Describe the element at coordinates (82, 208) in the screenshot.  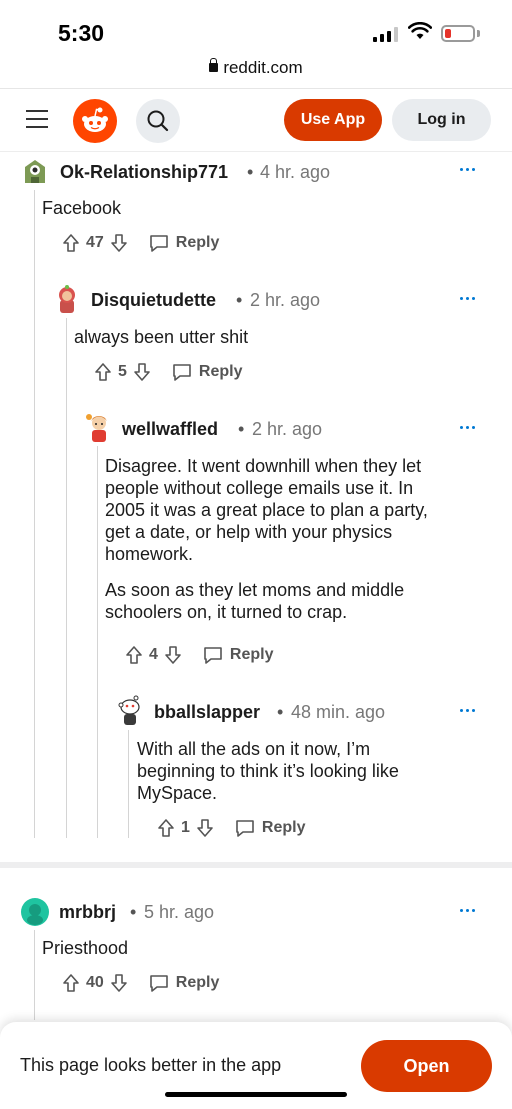
I see `comment-body: Facebook` at that location.